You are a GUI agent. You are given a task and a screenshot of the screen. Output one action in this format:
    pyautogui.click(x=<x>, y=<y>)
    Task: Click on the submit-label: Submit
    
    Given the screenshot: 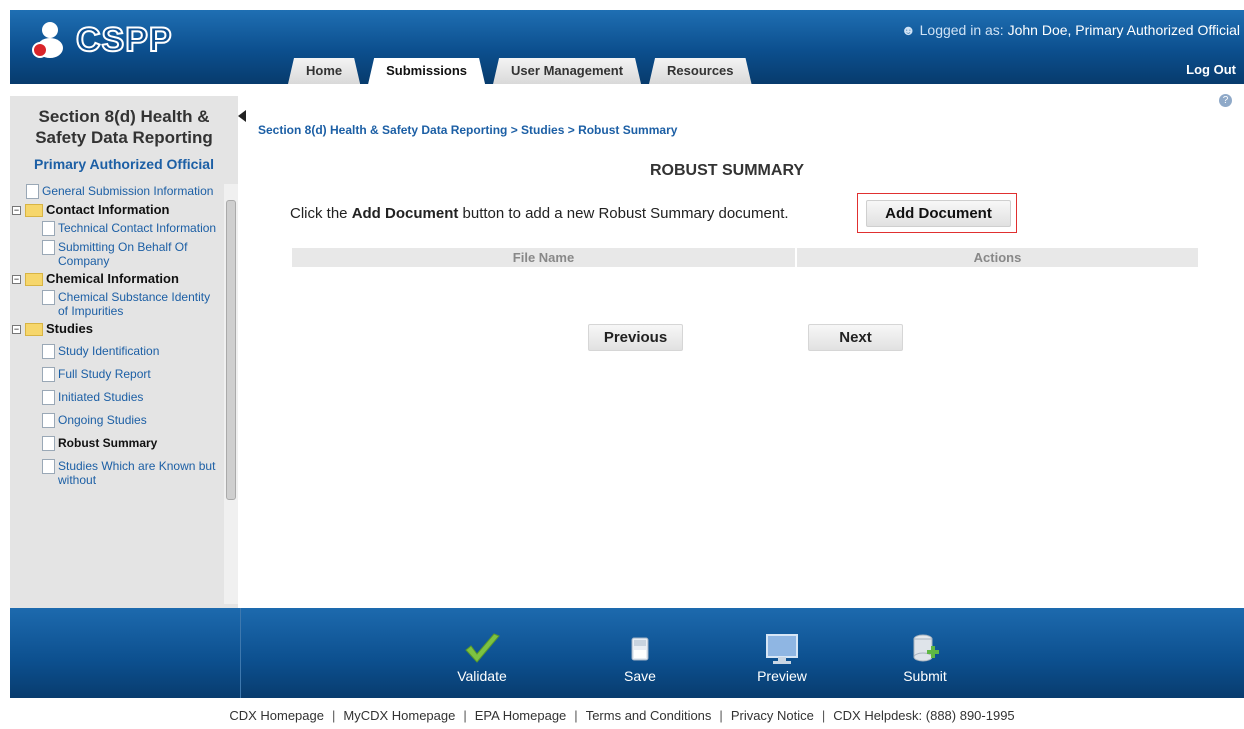 What is the action you would take?
    pyautogui.click(x=925, y=676)
    